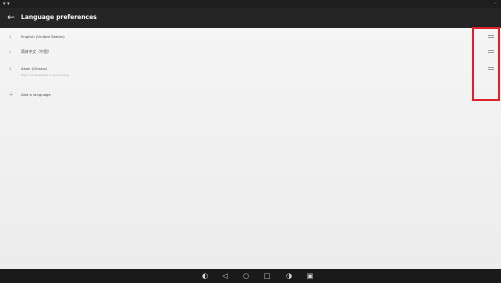 This screenshot has height=283, width=501. Describe the element at coordinates (310, 276) in the screenshot. I see `multiwindow-icon: ▣` at that location.